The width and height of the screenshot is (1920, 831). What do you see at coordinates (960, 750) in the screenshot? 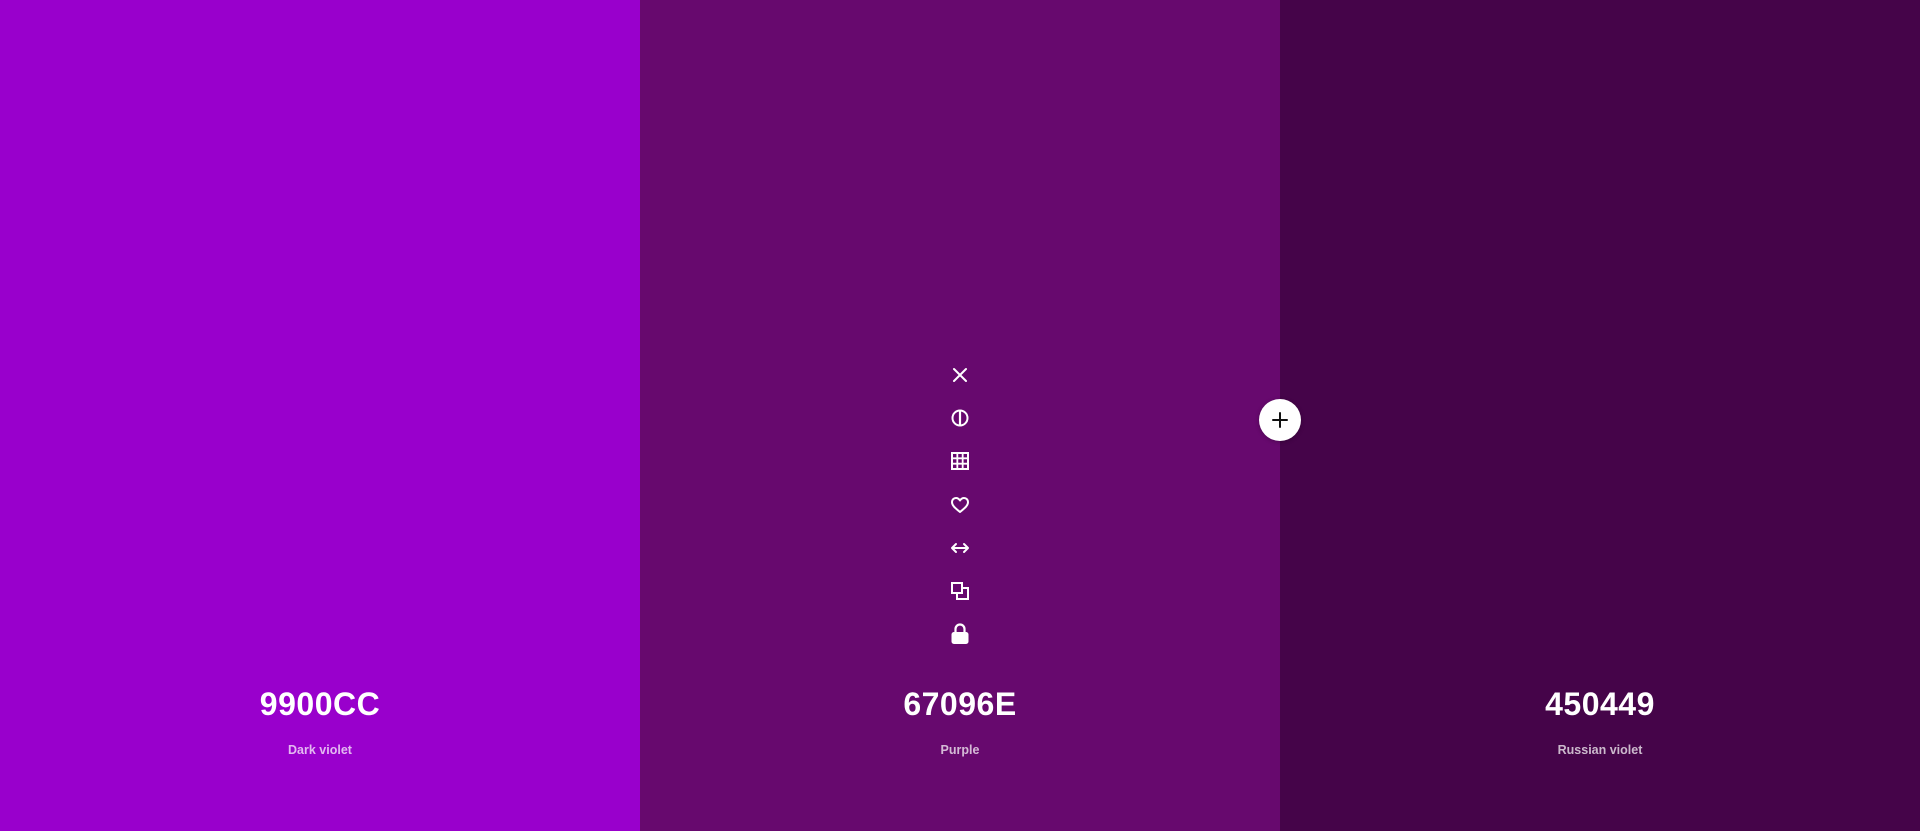
I see `color-name: Purple` at bounding box center [960, 750].